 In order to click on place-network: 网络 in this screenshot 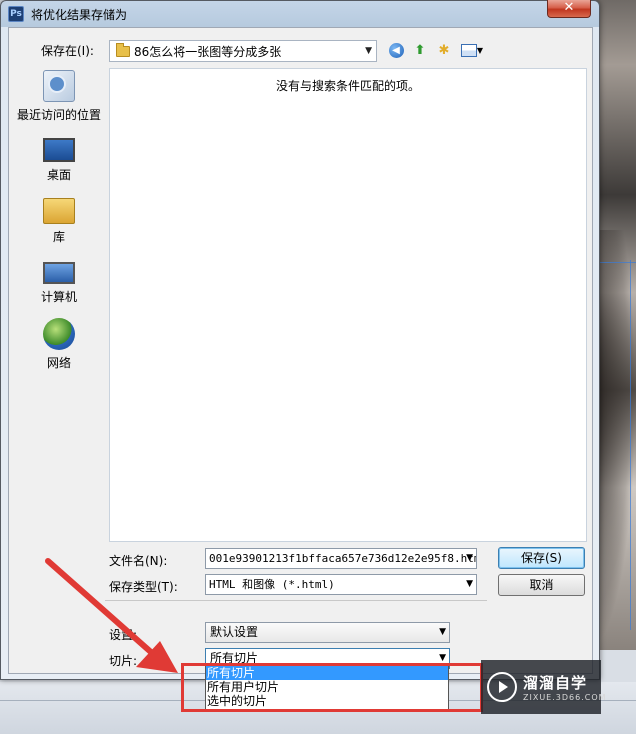, I will do `click(59, 344)`.